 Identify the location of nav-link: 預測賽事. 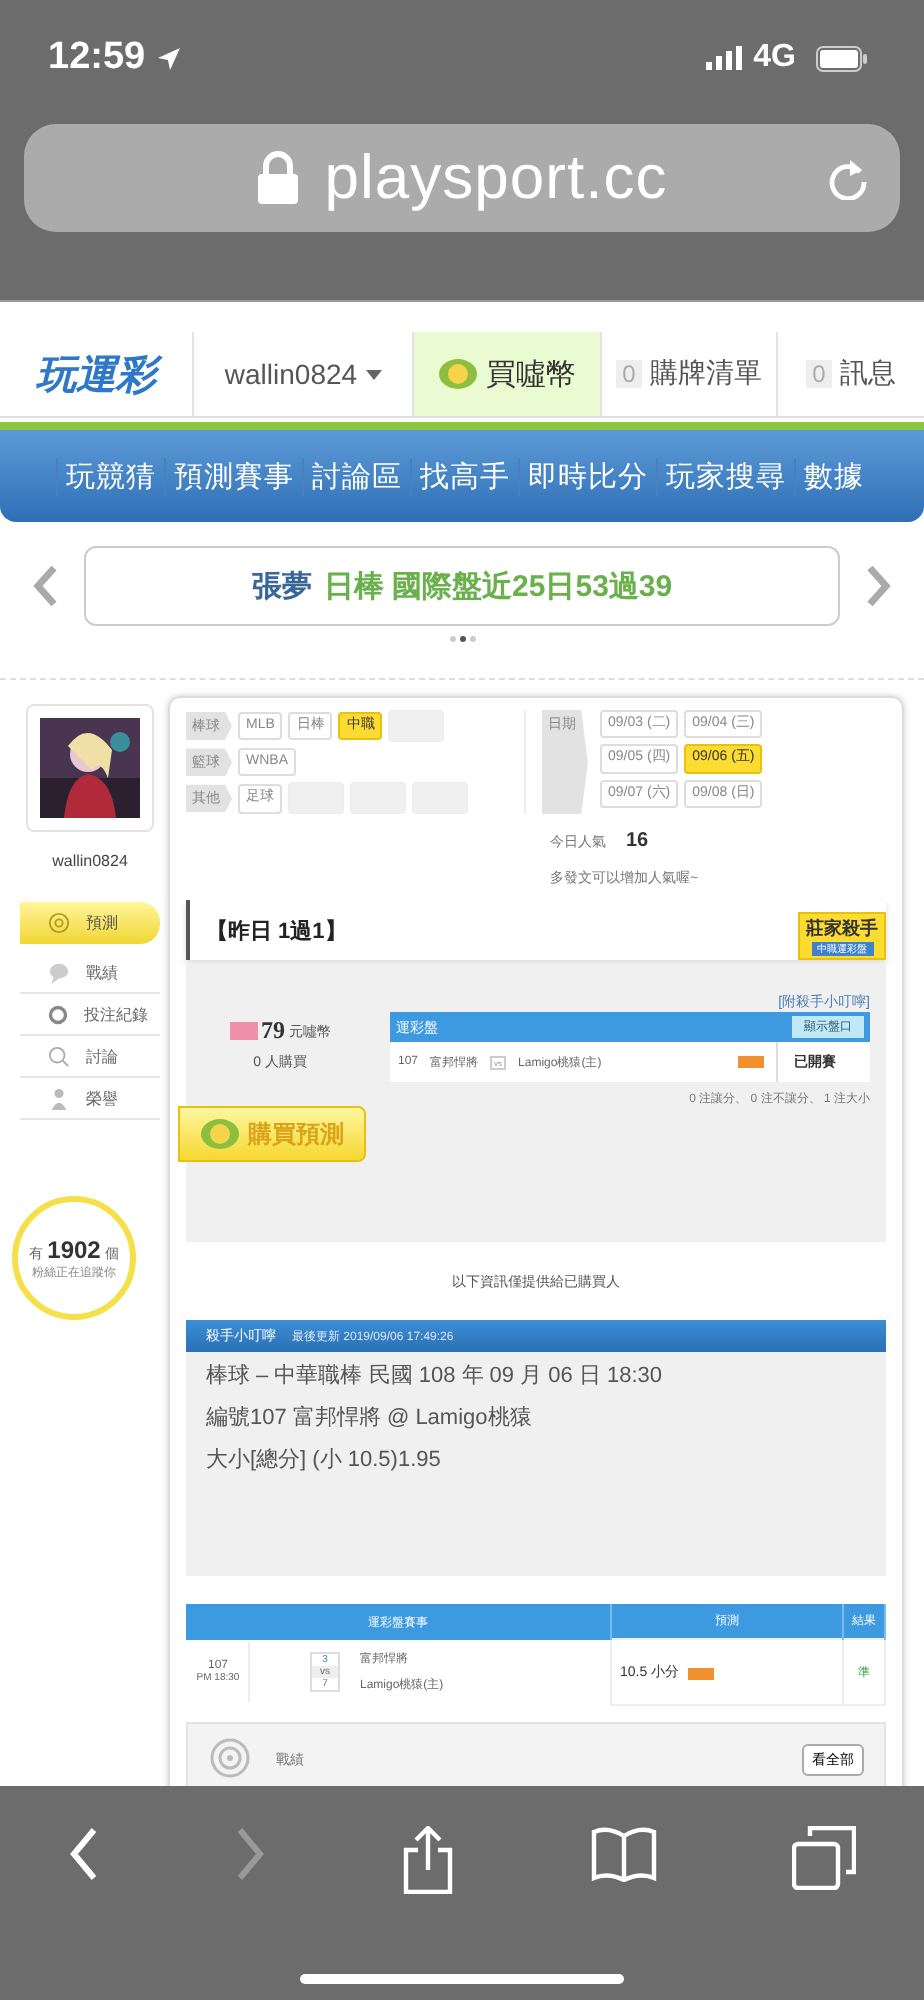
(233, 476).